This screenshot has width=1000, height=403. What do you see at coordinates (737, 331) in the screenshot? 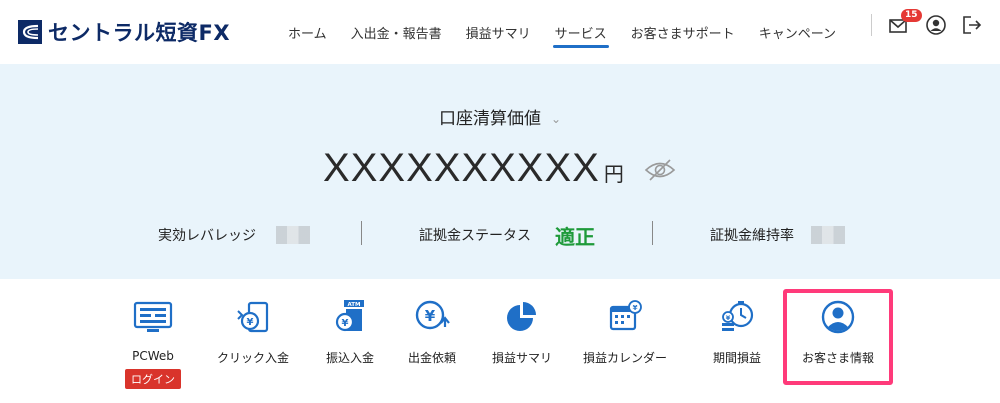
I see `menu-period-pl: ¥ 期間損益` at bounding box center [737, 331].